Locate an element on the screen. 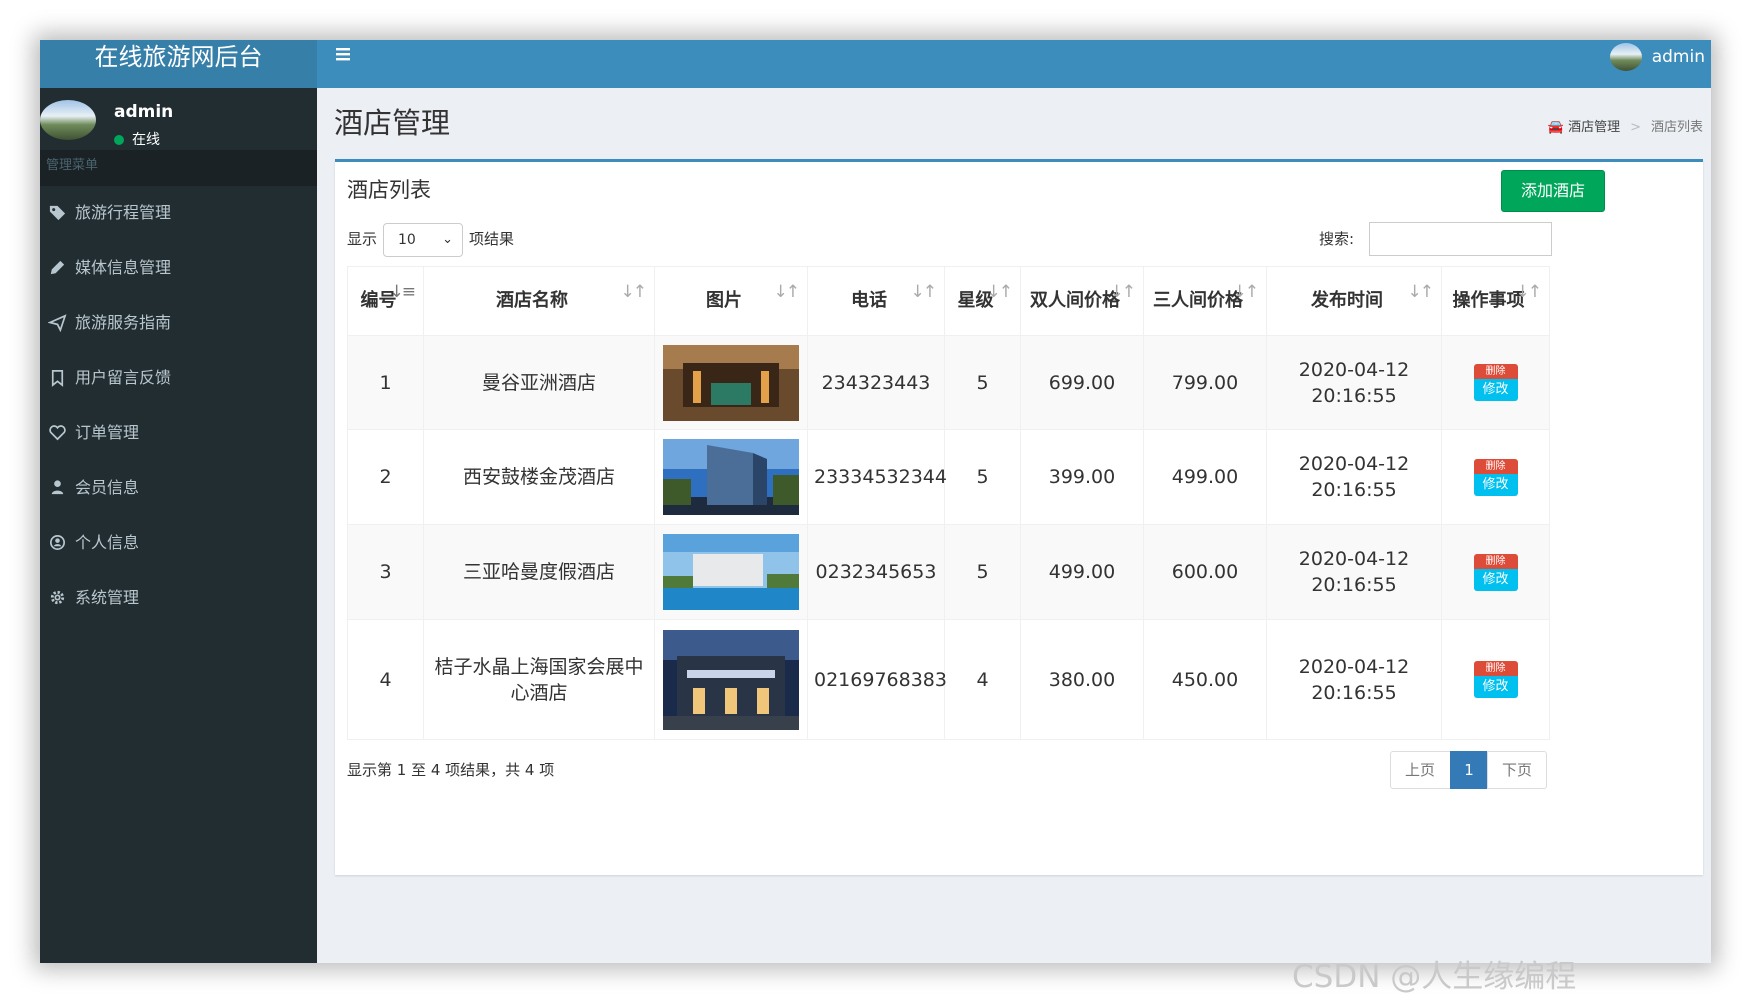 This screenshot has height=1002, width=1750. column-header-phone: 电话 ↓↑ is located at coordinates (876, 301).